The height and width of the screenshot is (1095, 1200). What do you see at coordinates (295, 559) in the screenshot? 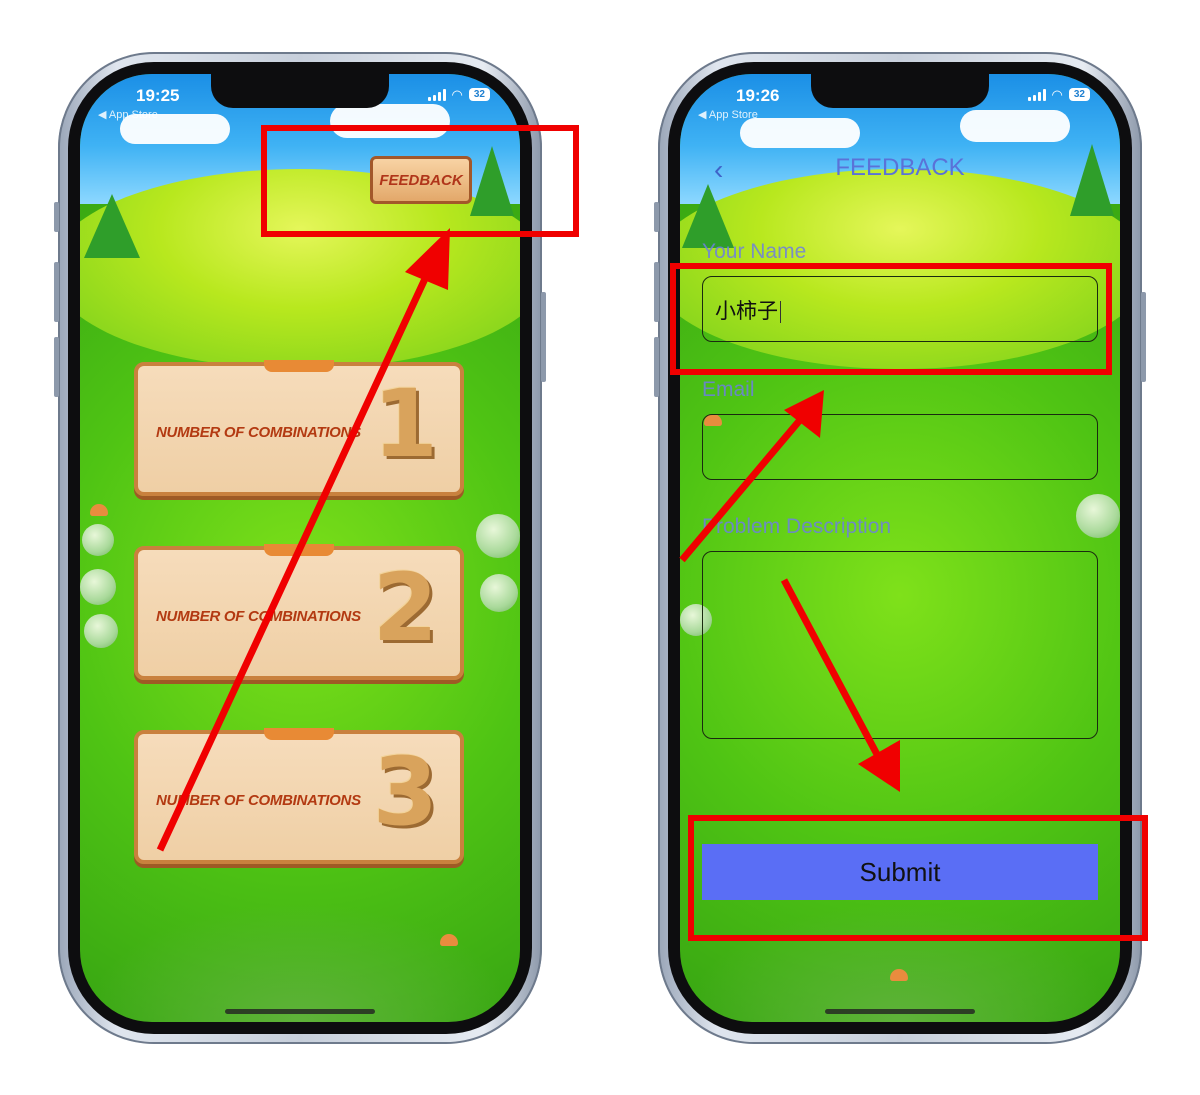
I see `arrow-line-to-feedback` at bounding box center [295, 559].